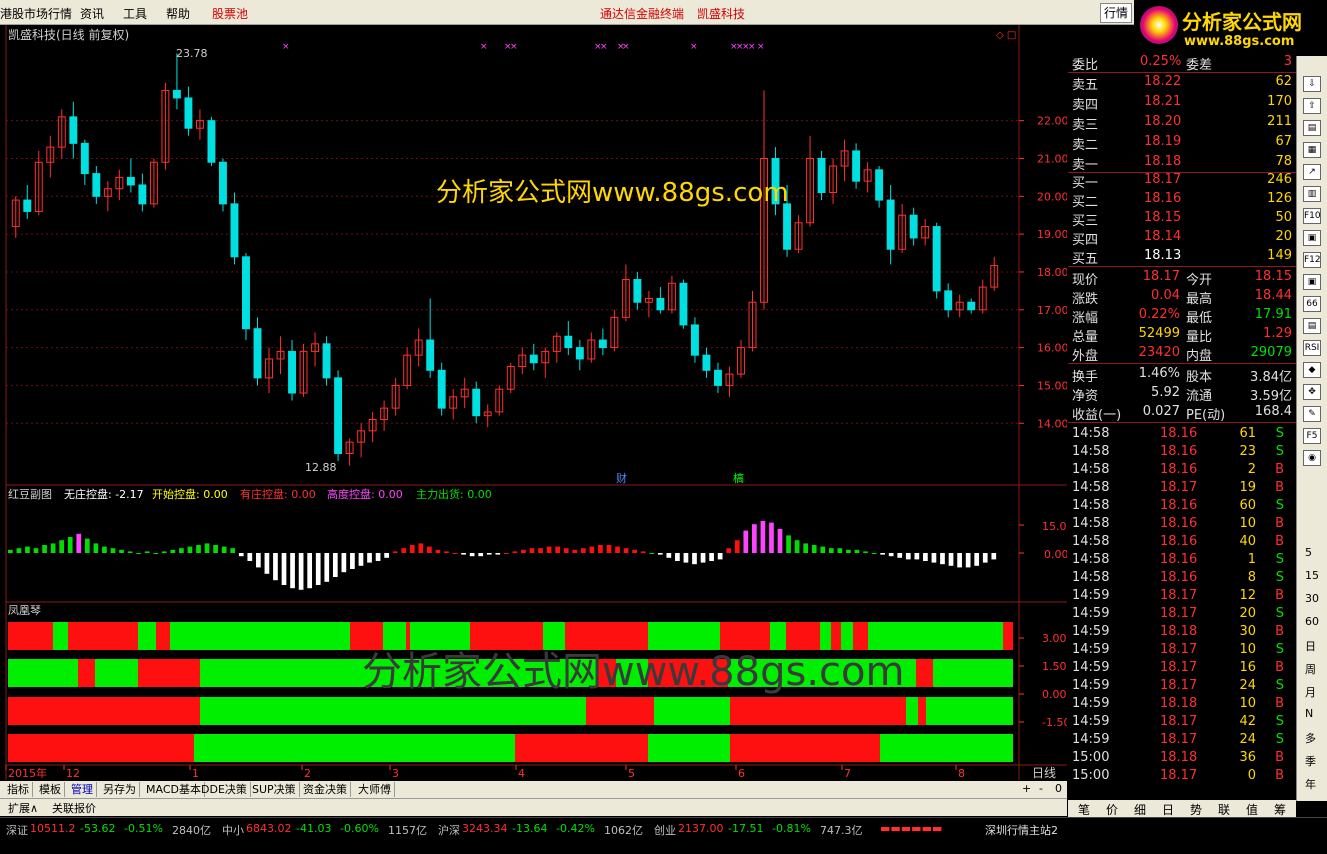 This screenshot has width=1327, height=854. Describe the element at coordinates (325, 789) in the screenshot. I see `tab-fund: 资金决策` at that location.